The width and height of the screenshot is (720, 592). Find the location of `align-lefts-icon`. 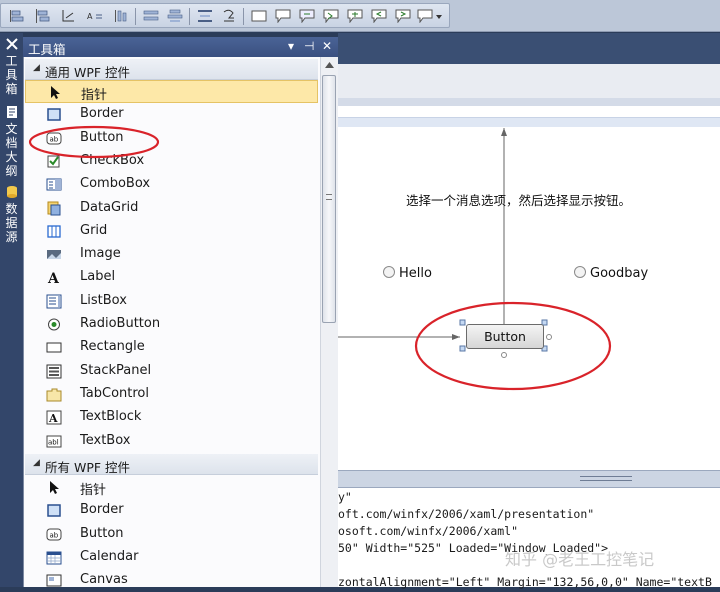

align-lefts-icon is located at coordinates (17, 16).